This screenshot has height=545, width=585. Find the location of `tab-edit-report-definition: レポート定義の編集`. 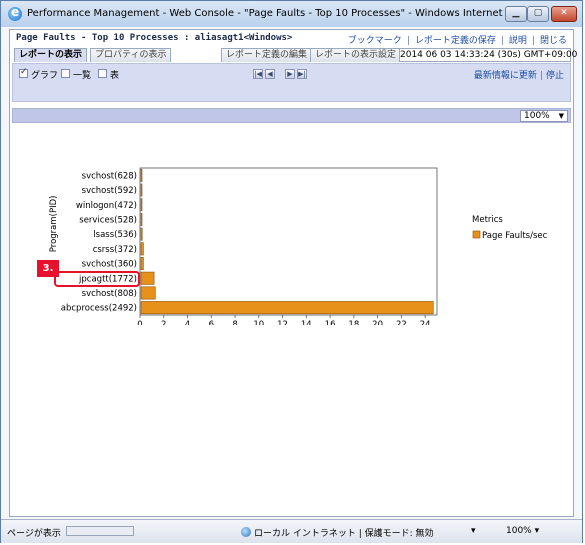

tab-edit-report-definition: レポート定義の編集 is located at coordinates (267, 55).